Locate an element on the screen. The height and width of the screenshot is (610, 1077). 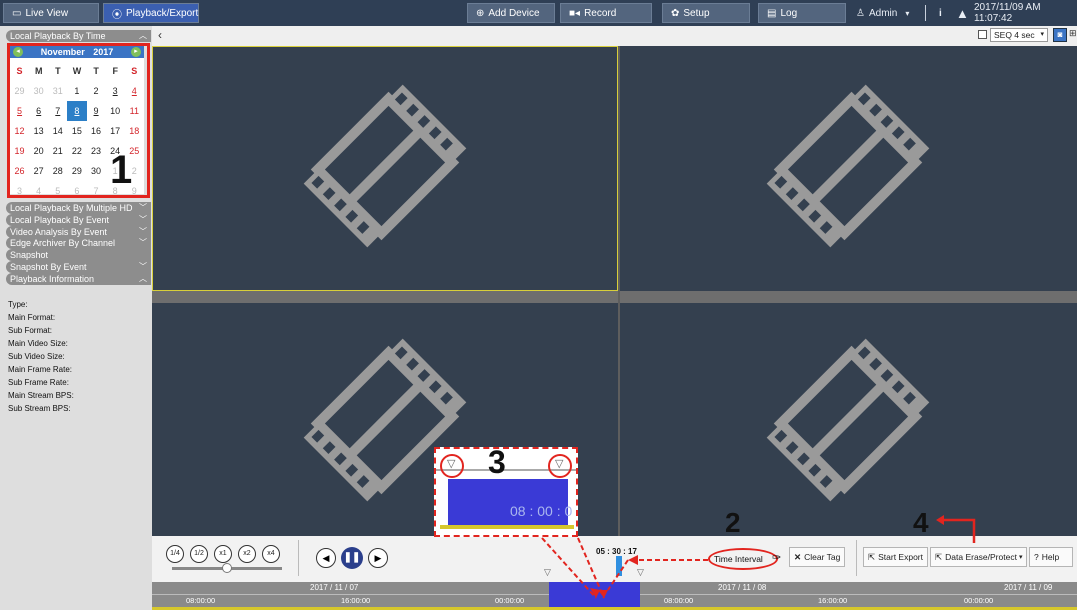
annotation-arrows is located at coordinates (758, 557).